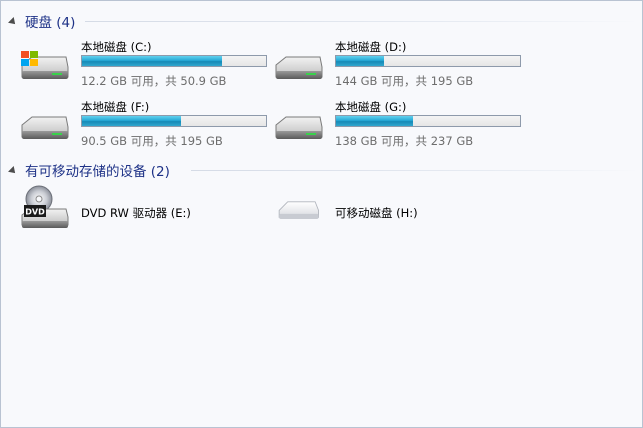  I want to click on drive-name: DVD RW 驱动器 (E:), so click(136, 213).